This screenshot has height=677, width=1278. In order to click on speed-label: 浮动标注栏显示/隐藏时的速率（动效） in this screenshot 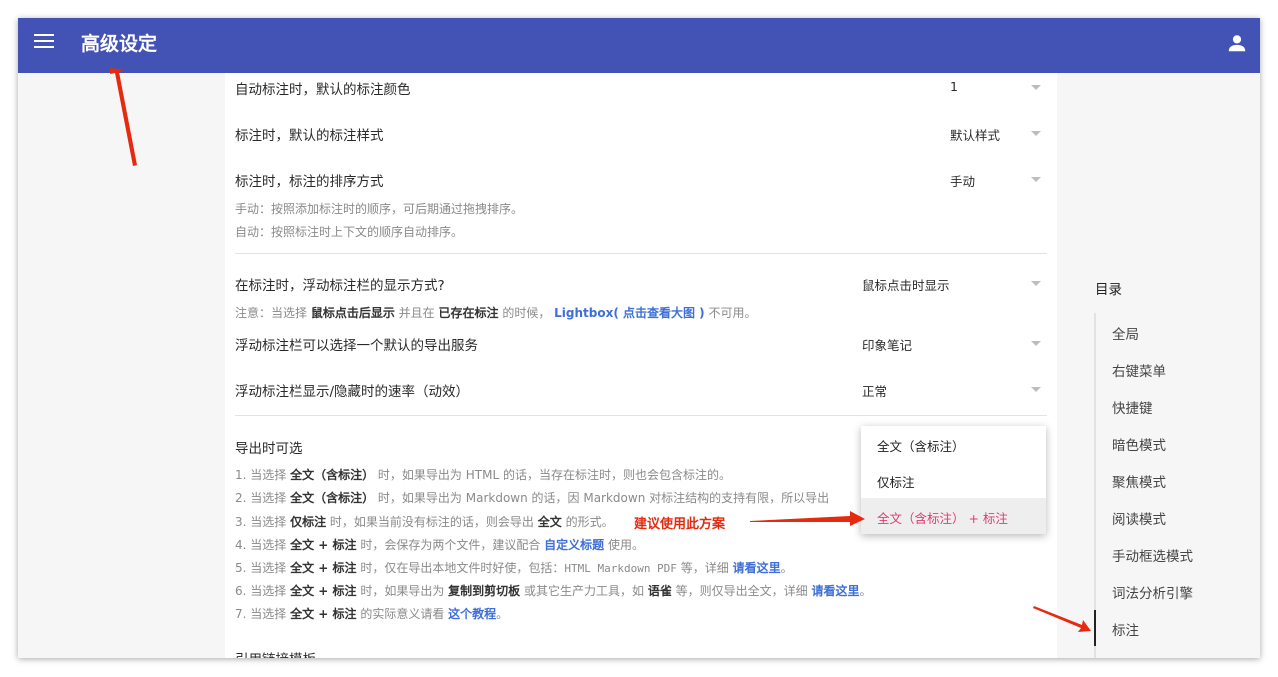, I will do `click(352, 392)`.